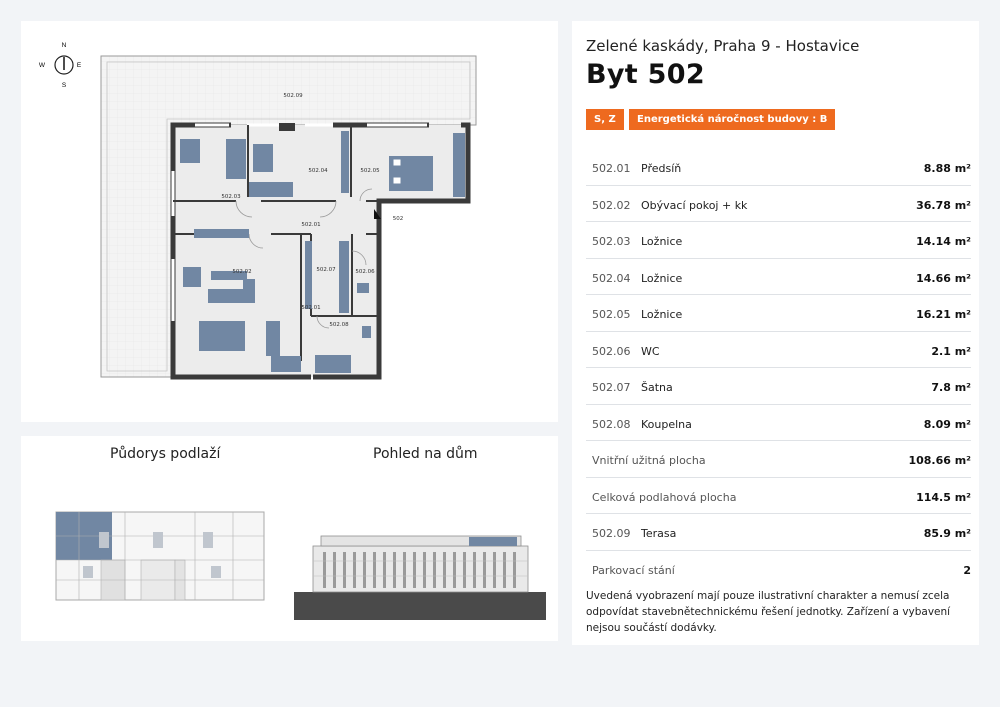  I want to click on room-area: 2.1 m², so click(951, 351).